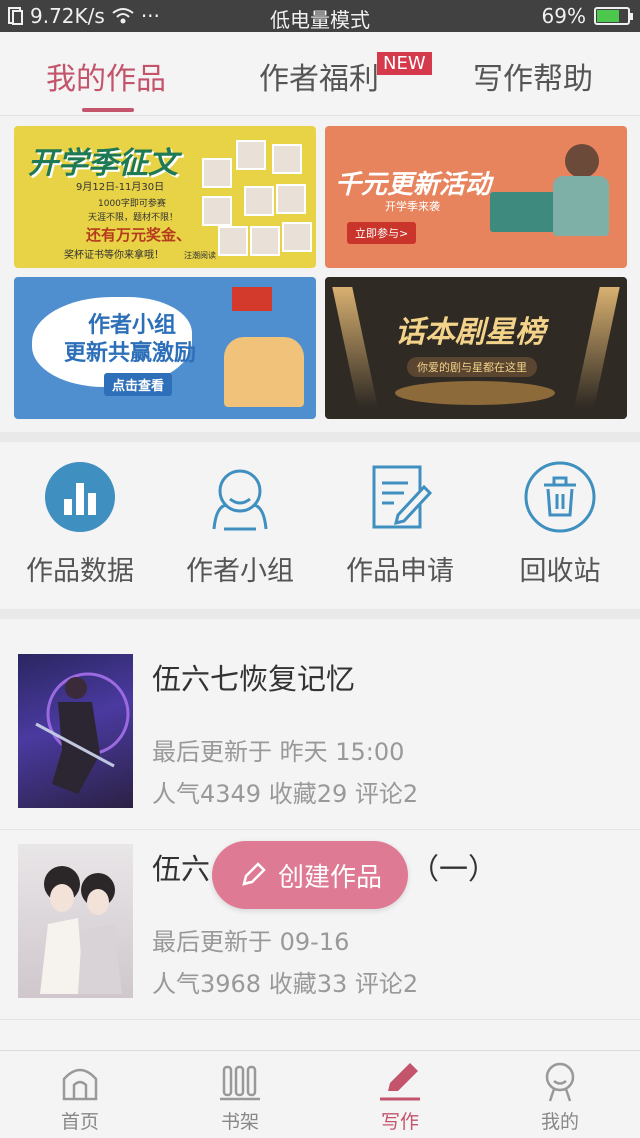  Describe the element at coordinates (320, 525) in the screenshot. I see `quick-actions: 作品数据 作者小组 作品申请 回收站` at that location.